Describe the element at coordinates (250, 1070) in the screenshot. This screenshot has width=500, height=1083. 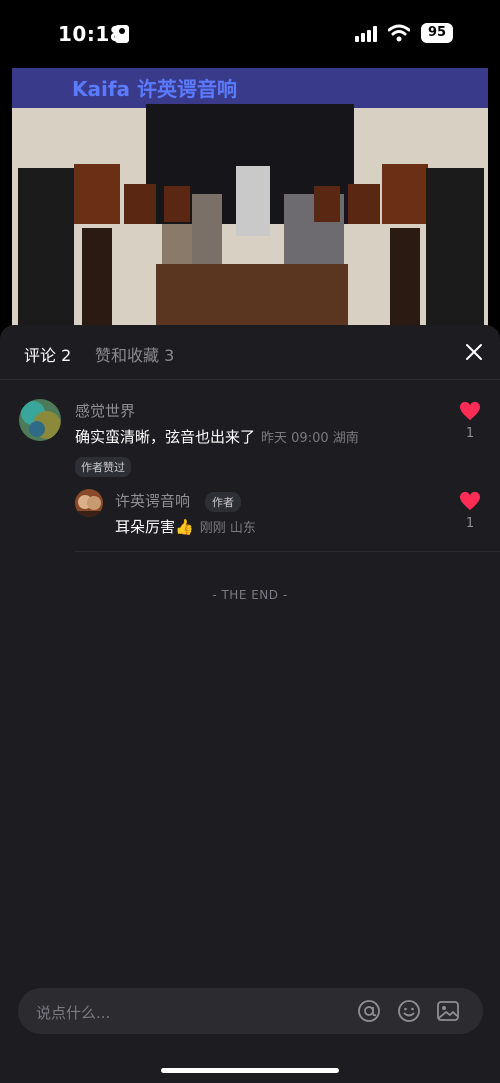
I see `home-indicator` at that location.